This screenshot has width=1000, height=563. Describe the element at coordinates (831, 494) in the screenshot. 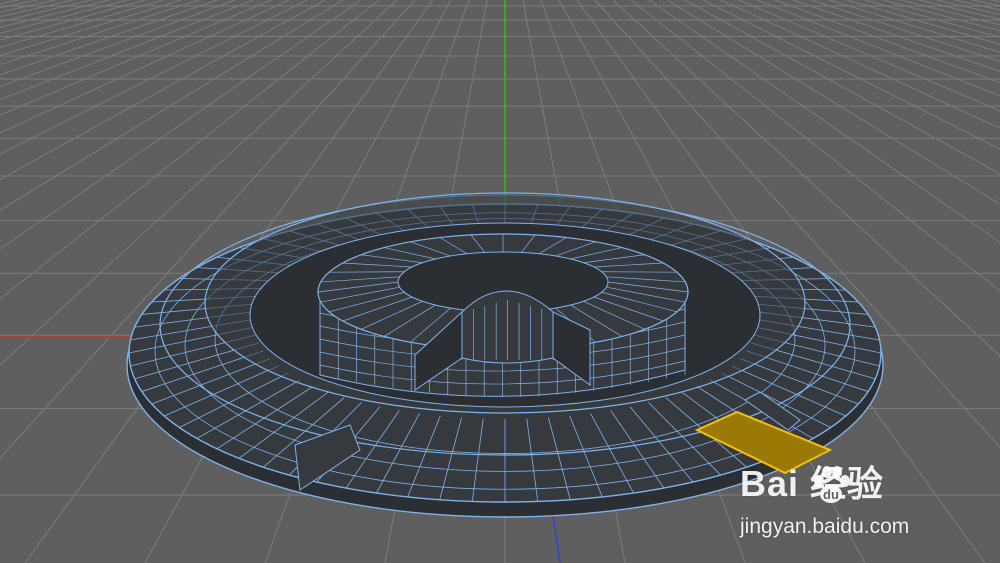

I see `svg-text: du` at that location.